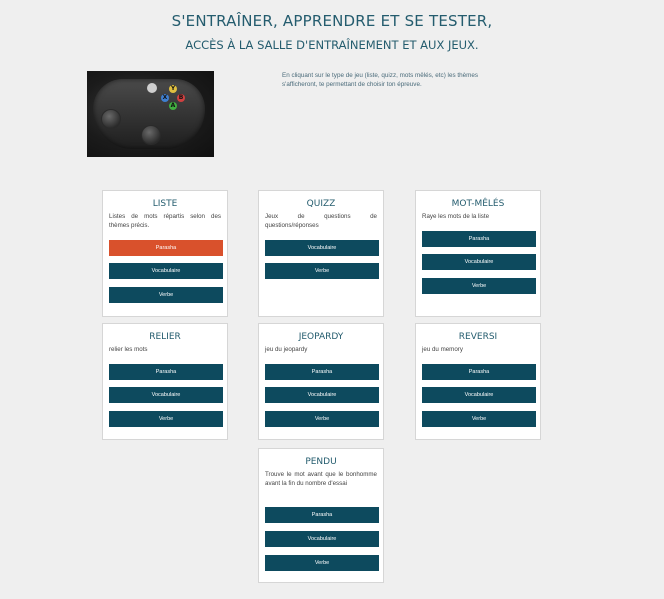  What do you see at coordinates (150, 114) in the screenshot?
I see `controller-image: Y X B A` at bounding box center [150, 114].